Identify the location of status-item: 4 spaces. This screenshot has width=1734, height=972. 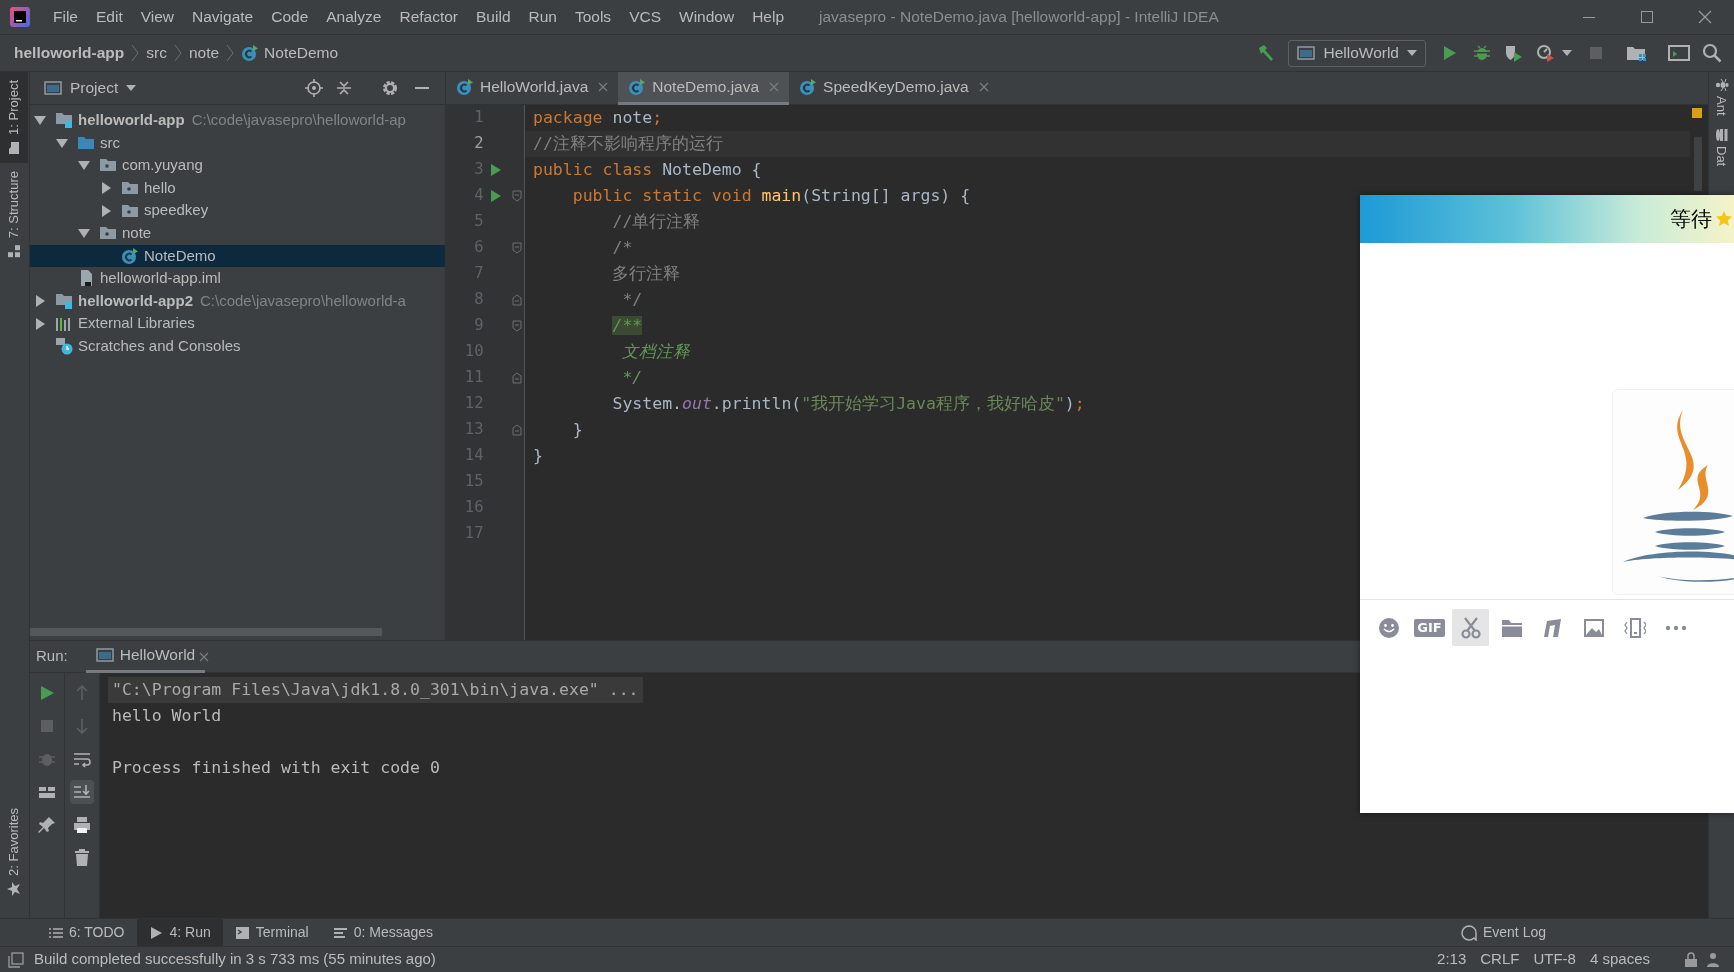
(1619, 959).